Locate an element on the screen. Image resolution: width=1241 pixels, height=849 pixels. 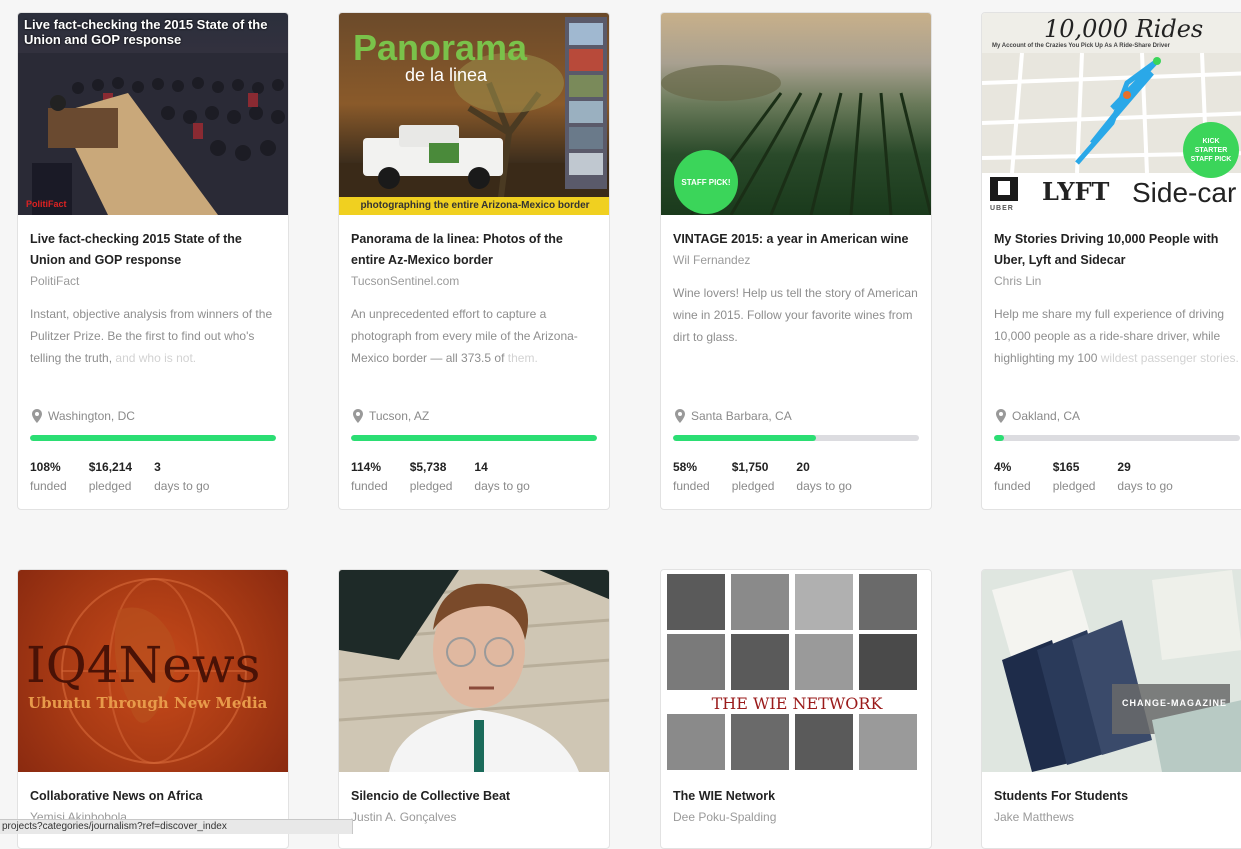
project-creator: Dee Poku-Spalding is located at coordinates (796, 817).